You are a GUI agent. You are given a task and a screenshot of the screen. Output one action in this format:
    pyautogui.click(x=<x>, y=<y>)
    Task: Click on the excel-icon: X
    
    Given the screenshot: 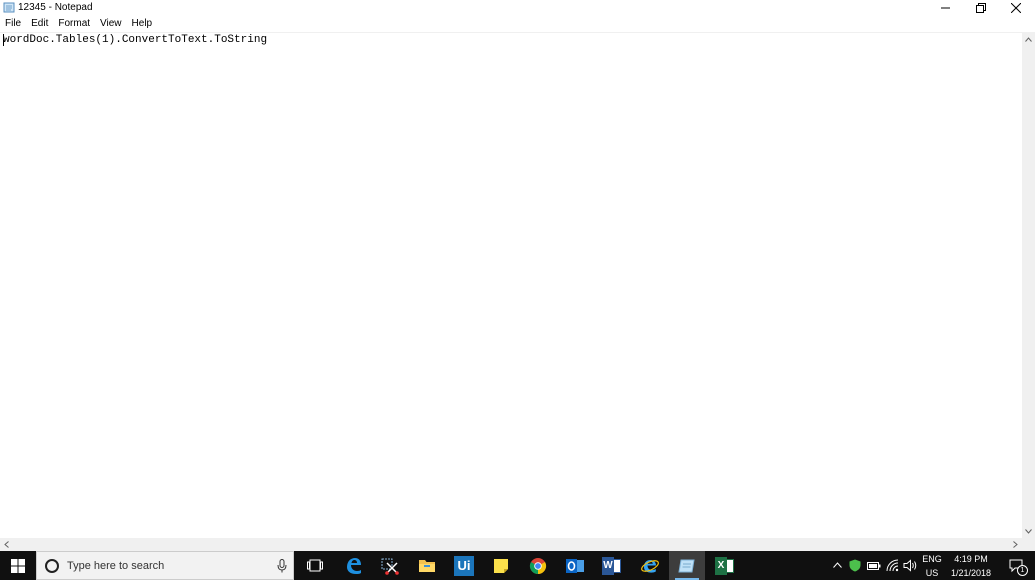 What is the action you would take?
    pyautogui.click(x=725, y=565)
    